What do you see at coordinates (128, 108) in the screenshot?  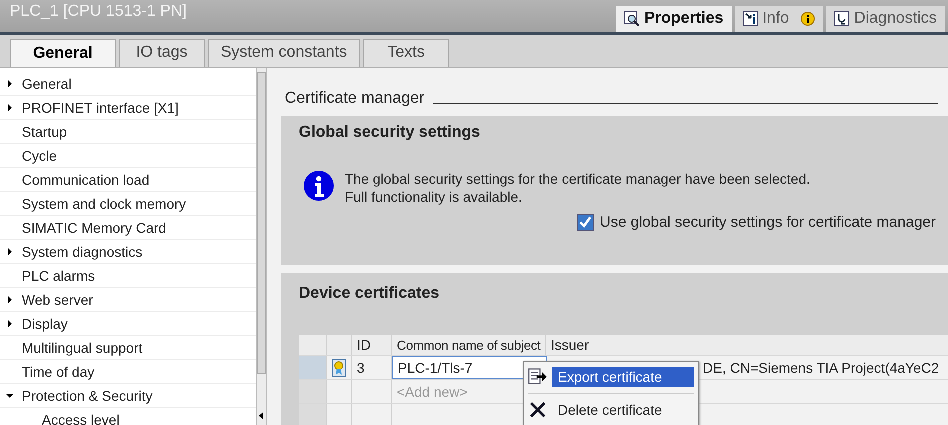 I see `tree-item: PROFINET interface [X1]` at bounding box center [128, 108].